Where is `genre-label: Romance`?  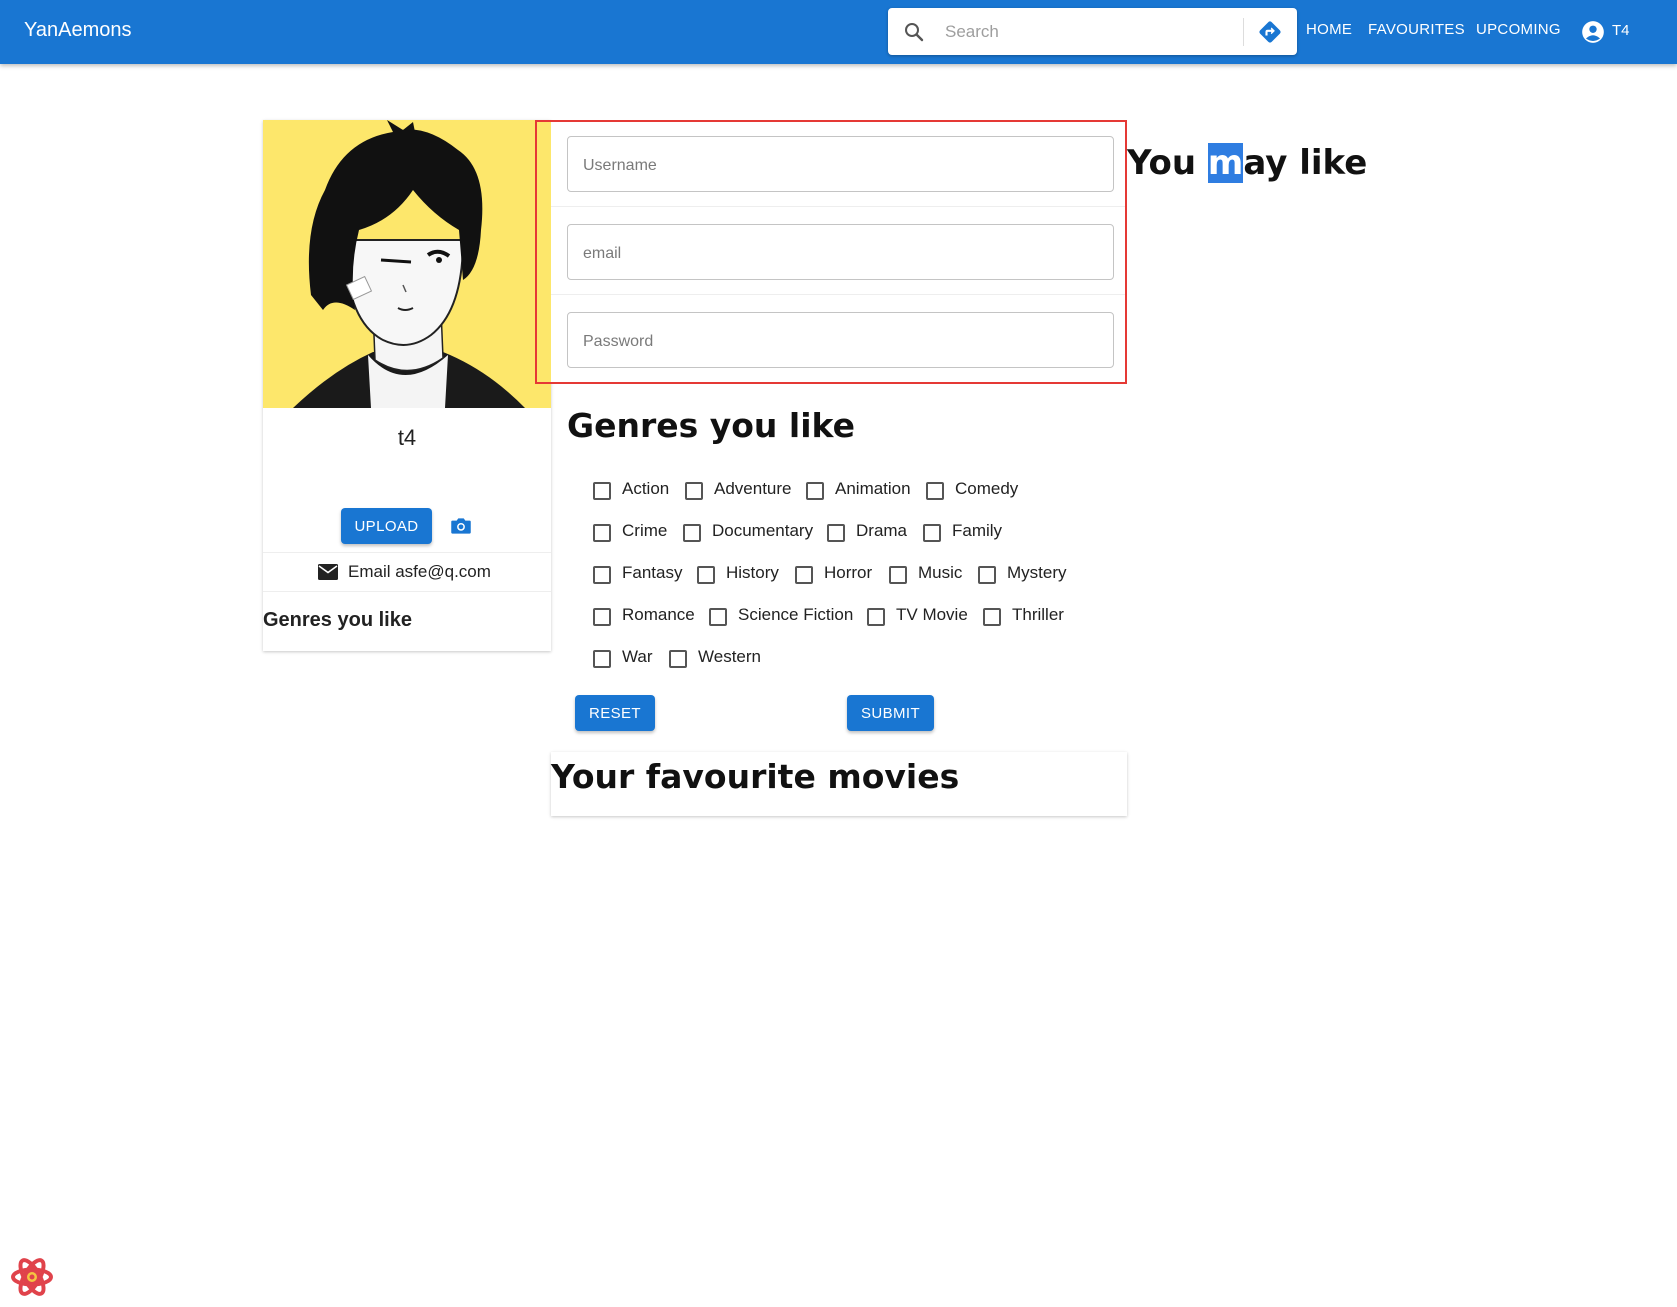 genre-label: Romance is located at coordinates (658, 614).